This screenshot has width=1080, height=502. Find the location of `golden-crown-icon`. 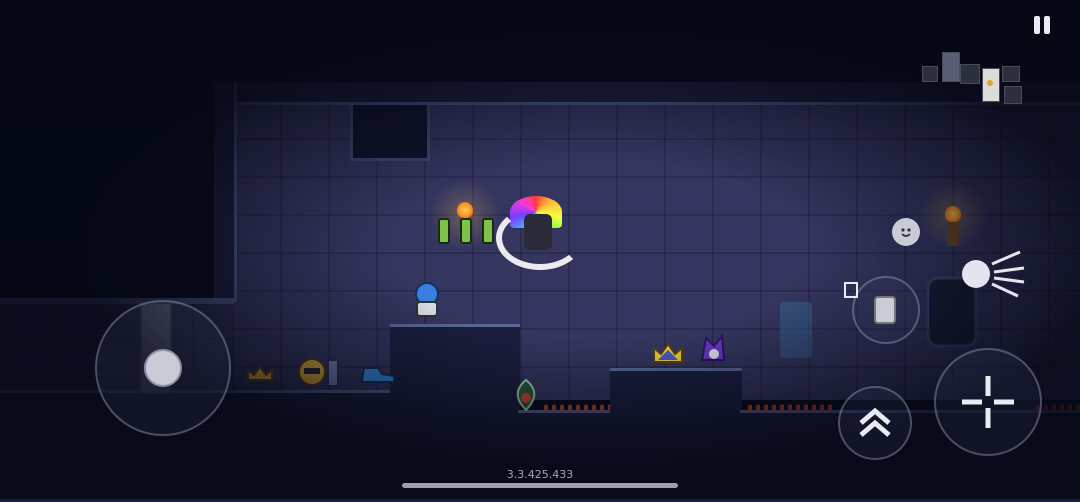

golden-crown-icon is located at coordinates (260, 373).